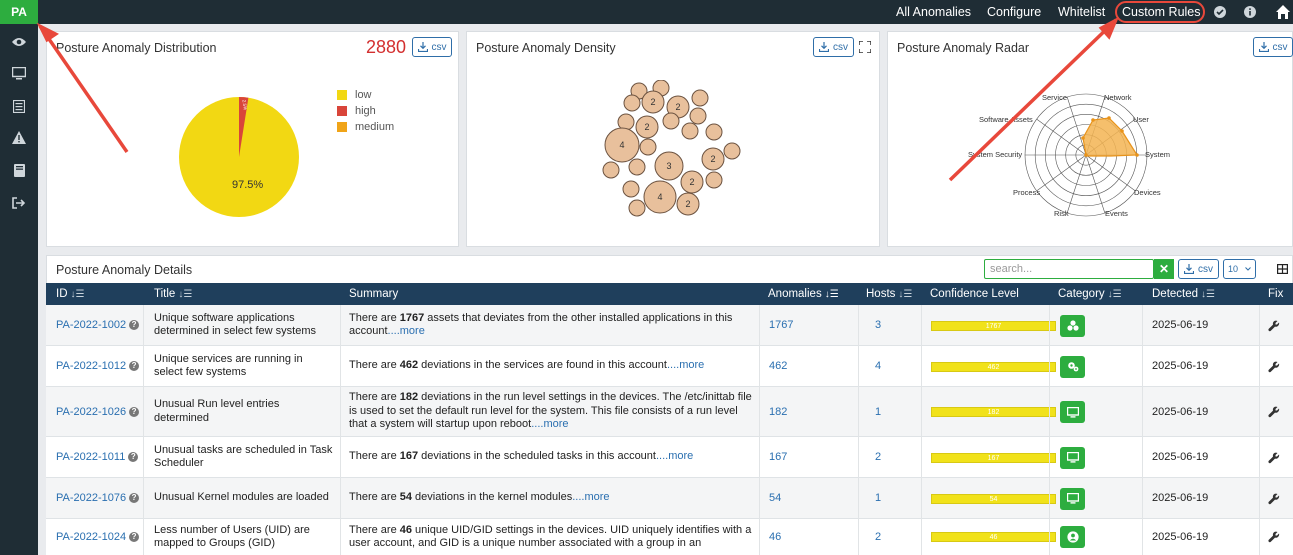  What do you see at coordinates (1090, 294) in the screenshot?
I see `th-category: Category ↓☰` at bounding box center [1090, 294].